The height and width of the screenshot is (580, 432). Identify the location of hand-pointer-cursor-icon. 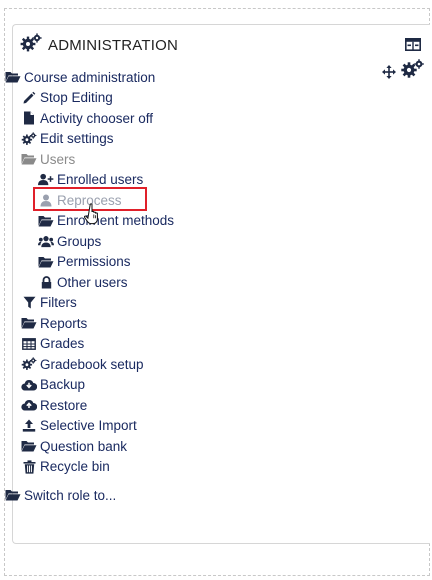
(92, 214).